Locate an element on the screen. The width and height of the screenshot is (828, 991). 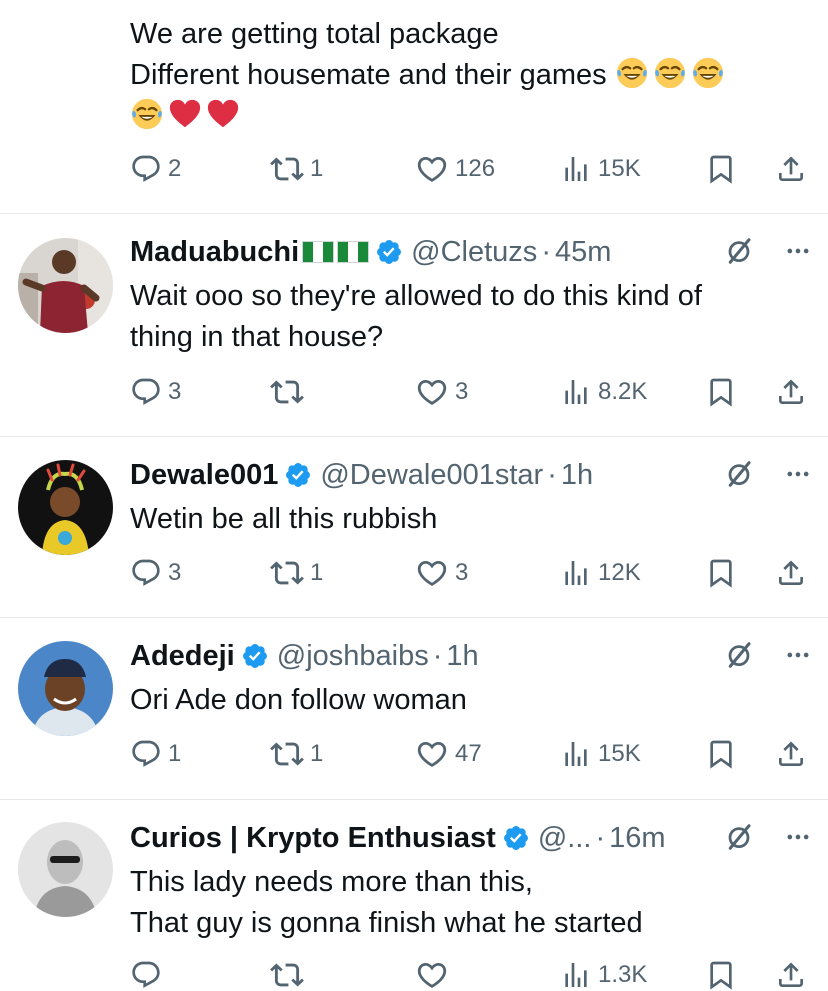
timestamp: 16m is located at coordinates (637, 838).